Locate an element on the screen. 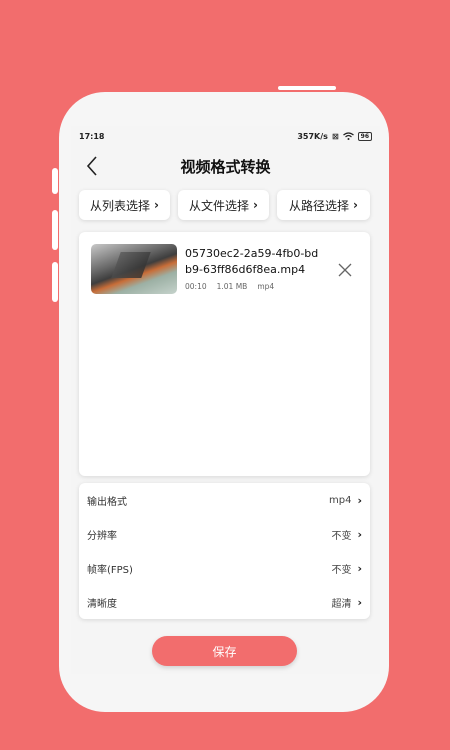 This screenshot has height=750, width=450. select-from-file-label: 从文件选择 is located at coordinates (219, 205).